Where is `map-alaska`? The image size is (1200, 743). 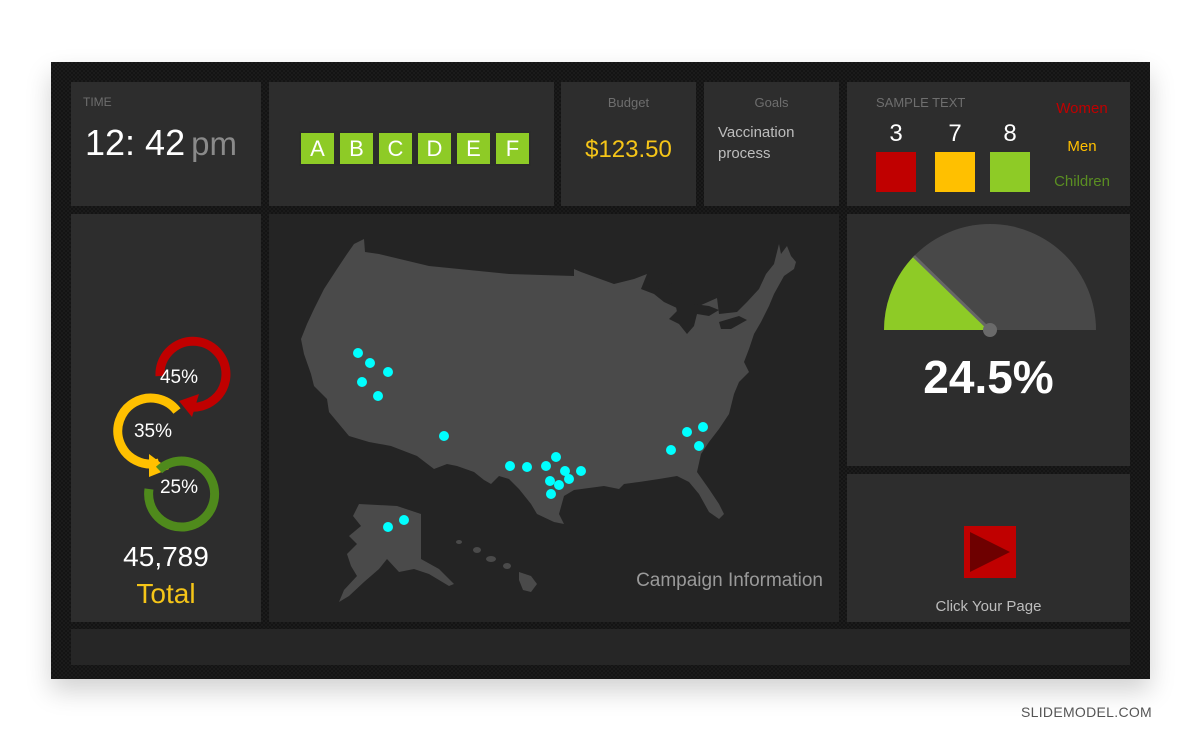
map-alaska is located at coordinates (396, 553).